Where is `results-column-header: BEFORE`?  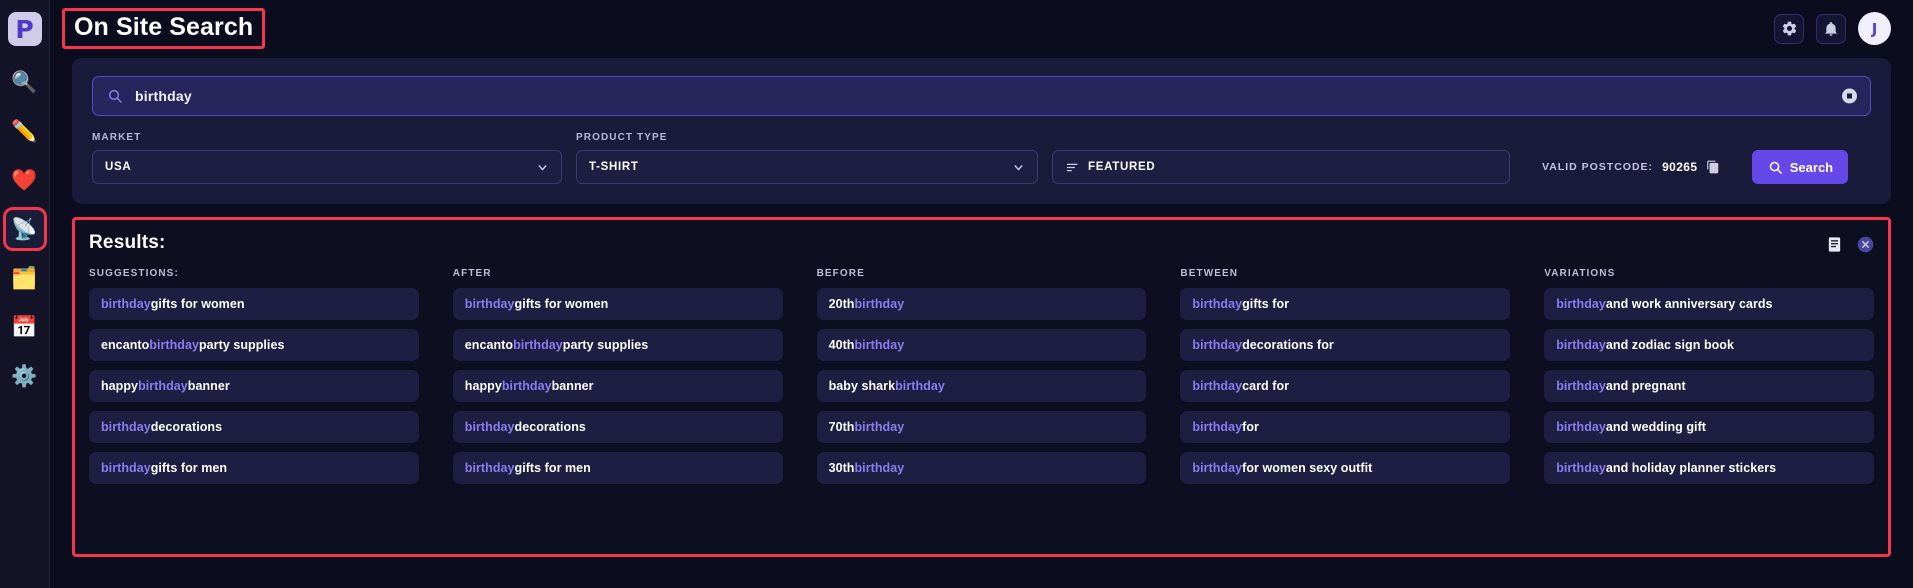
results-column-header: BEFORE is located at coordinates (840, 273).